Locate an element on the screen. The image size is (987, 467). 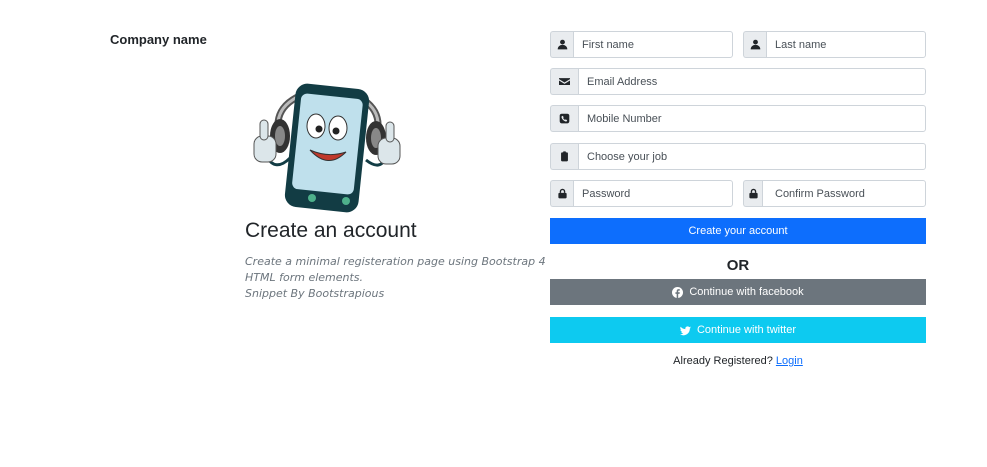
mobile-group is located at coordinates (738, 118).